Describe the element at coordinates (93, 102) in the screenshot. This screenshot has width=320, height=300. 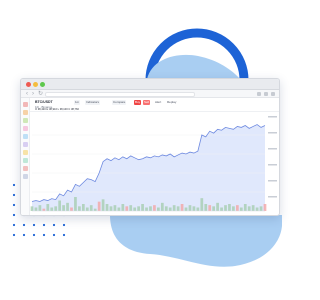
I see `indicators-button: Indicators` at that location.